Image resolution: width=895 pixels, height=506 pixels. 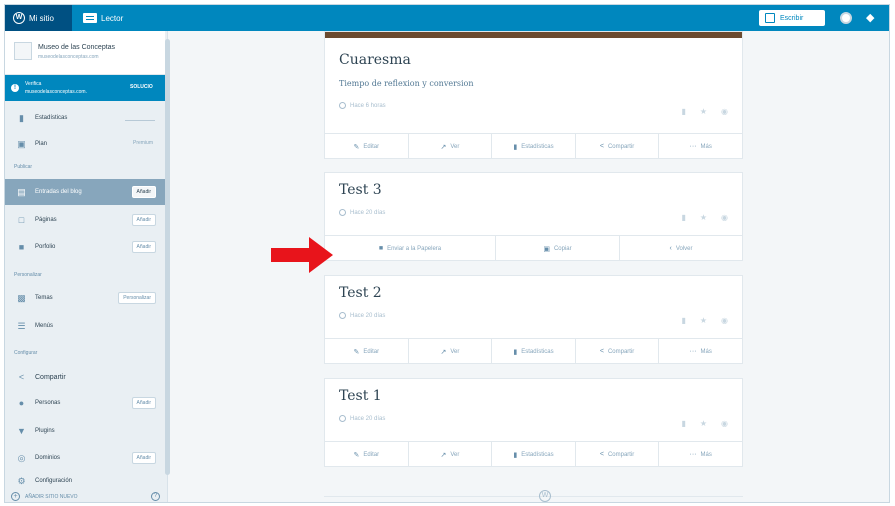 I want to click on sidebar-item-label: Configuración, so click(x=54, y=481).